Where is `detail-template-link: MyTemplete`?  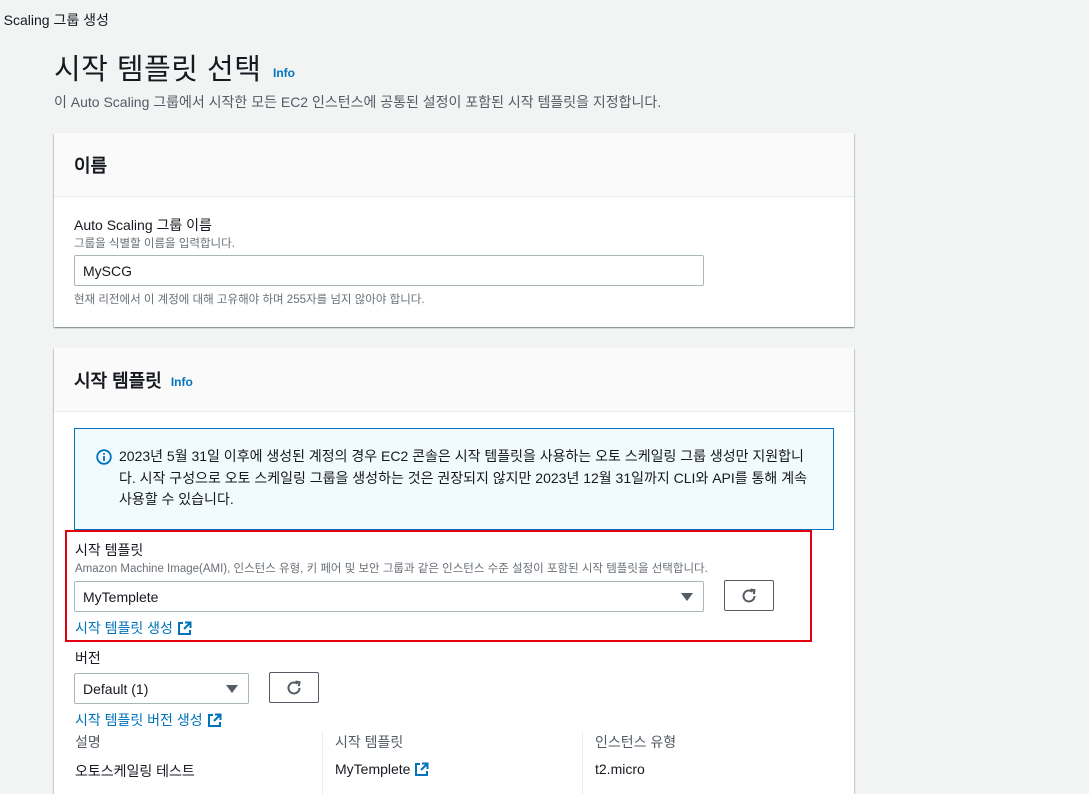 detail-template-link: MyTemplete is located at coordinates (455, 769).